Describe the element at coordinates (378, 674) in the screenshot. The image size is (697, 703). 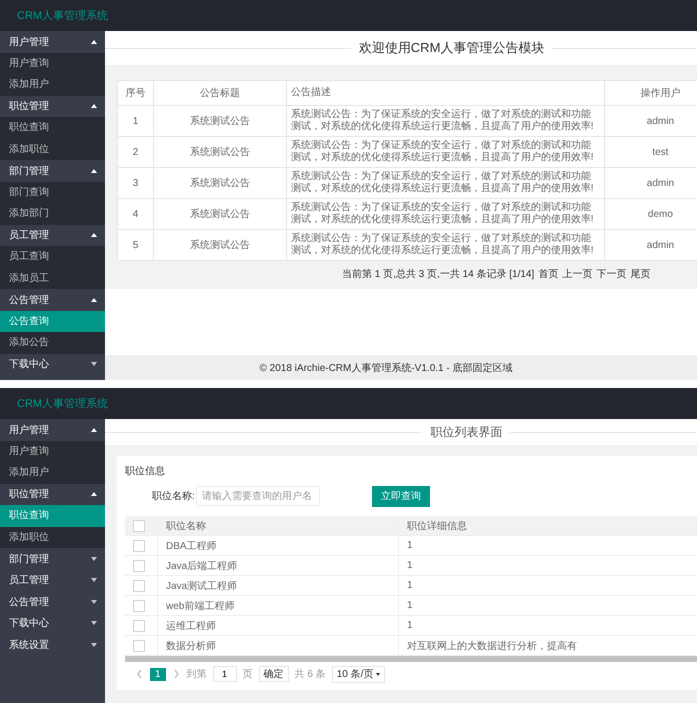
I see `caret-icon` at that location.